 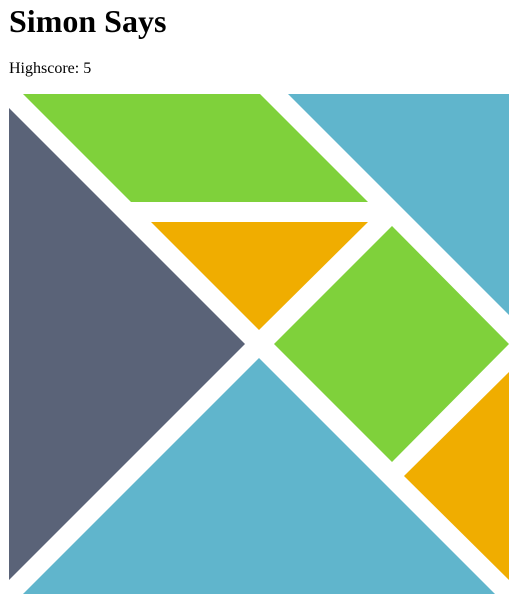 What do you see at coordinates (88, 21) in the screenshot?
I see `page-title: Simon Says` at bounding box center [88, 21].